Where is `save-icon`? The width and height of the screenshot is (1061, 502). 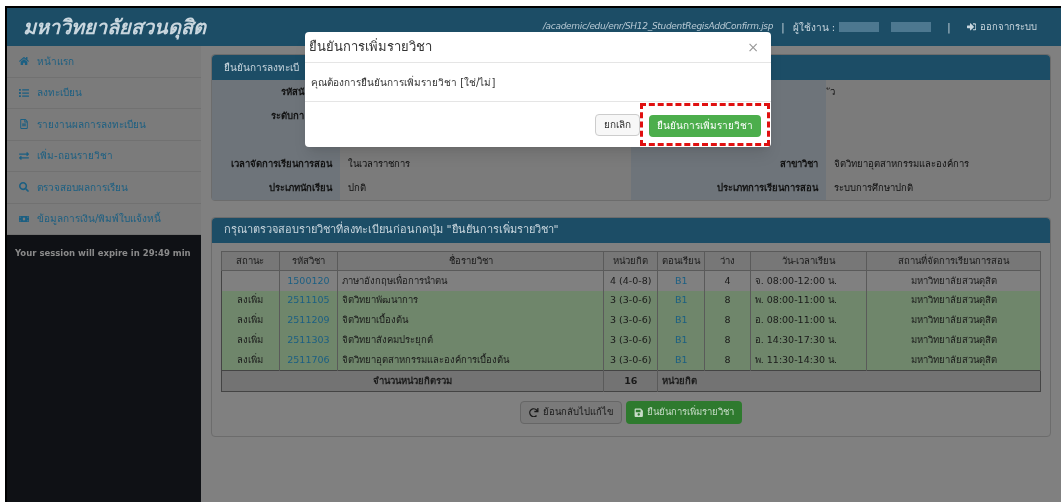 save-icon is located at coordinates (638, 412).